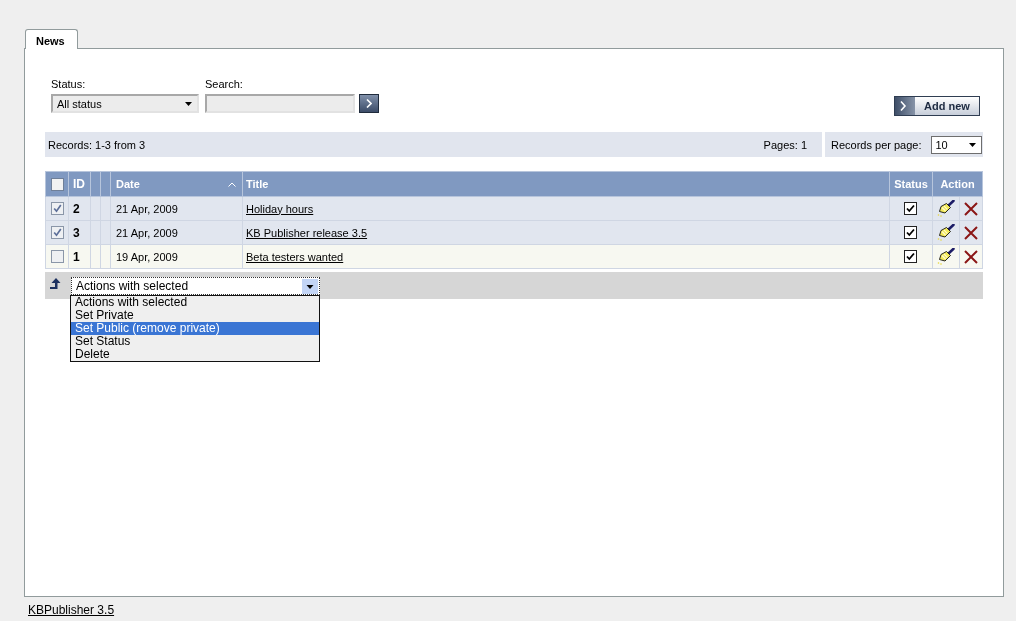 The width and height of the screenshot is (1016, 621). What do you see at coordinates (224, 84) in the screenshot?
I see `field-label: Search:` at bounding box center [224, 84].